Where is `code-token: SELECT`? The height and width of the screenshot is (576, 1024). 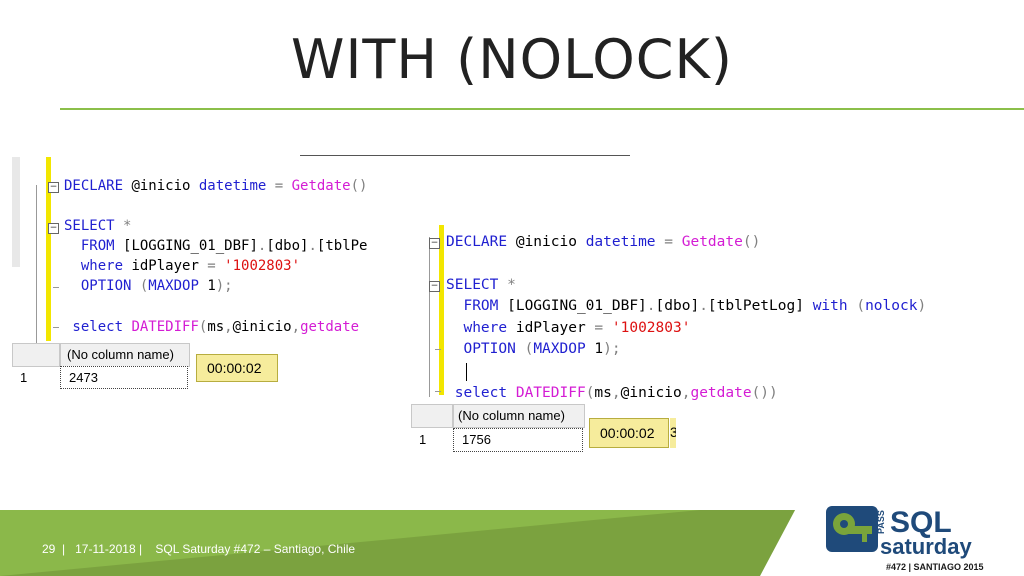
code-token: SELECT is located at coordinates (477, 284).